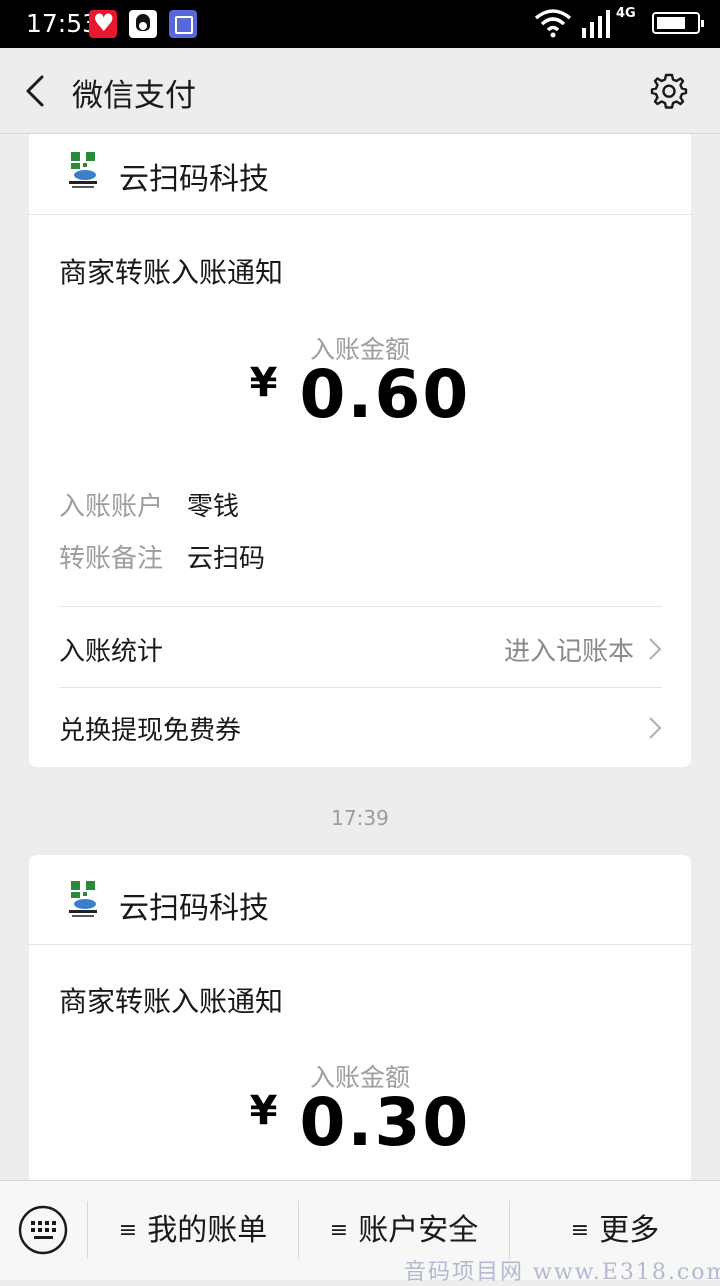 This screenshot has height=1286, width=720. What do you see at coordinates (150, 731) in the screenshot?
I see `link-label: 兑换提现免费券` at bounding box center [150, 731].